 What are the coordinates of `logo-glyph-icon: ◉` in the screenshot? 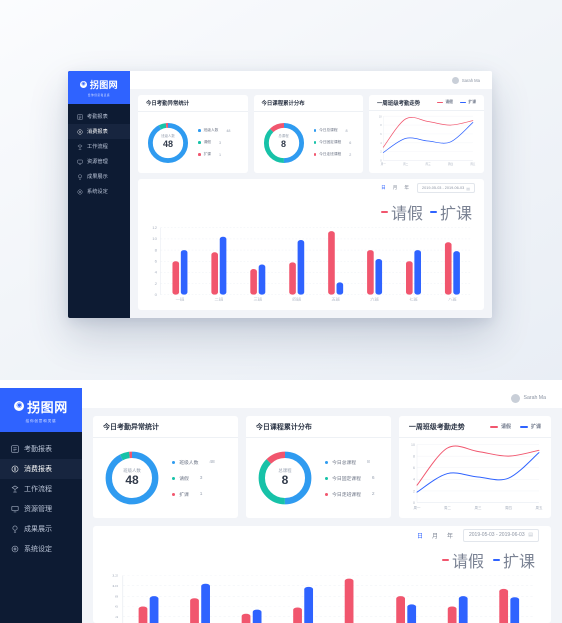 It's located at (84, 84).